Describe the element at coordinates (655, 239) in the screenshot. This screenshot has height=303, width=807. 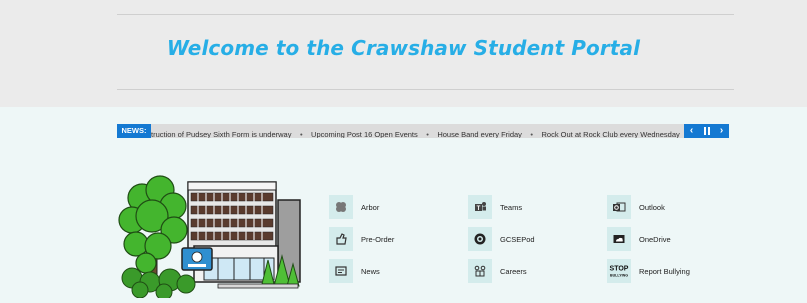
I see `link-label: OneDrive` at that location.